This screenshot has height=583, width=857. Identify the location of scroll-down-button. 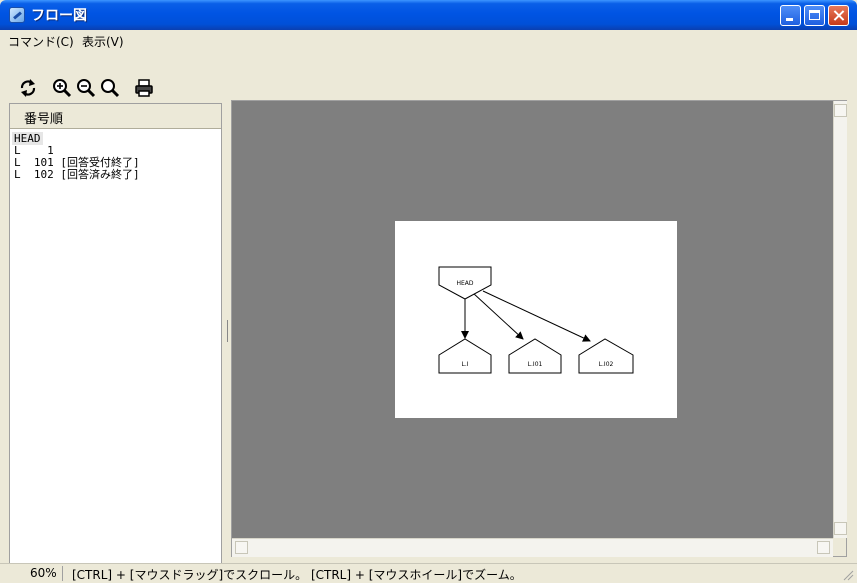
(840, 528).